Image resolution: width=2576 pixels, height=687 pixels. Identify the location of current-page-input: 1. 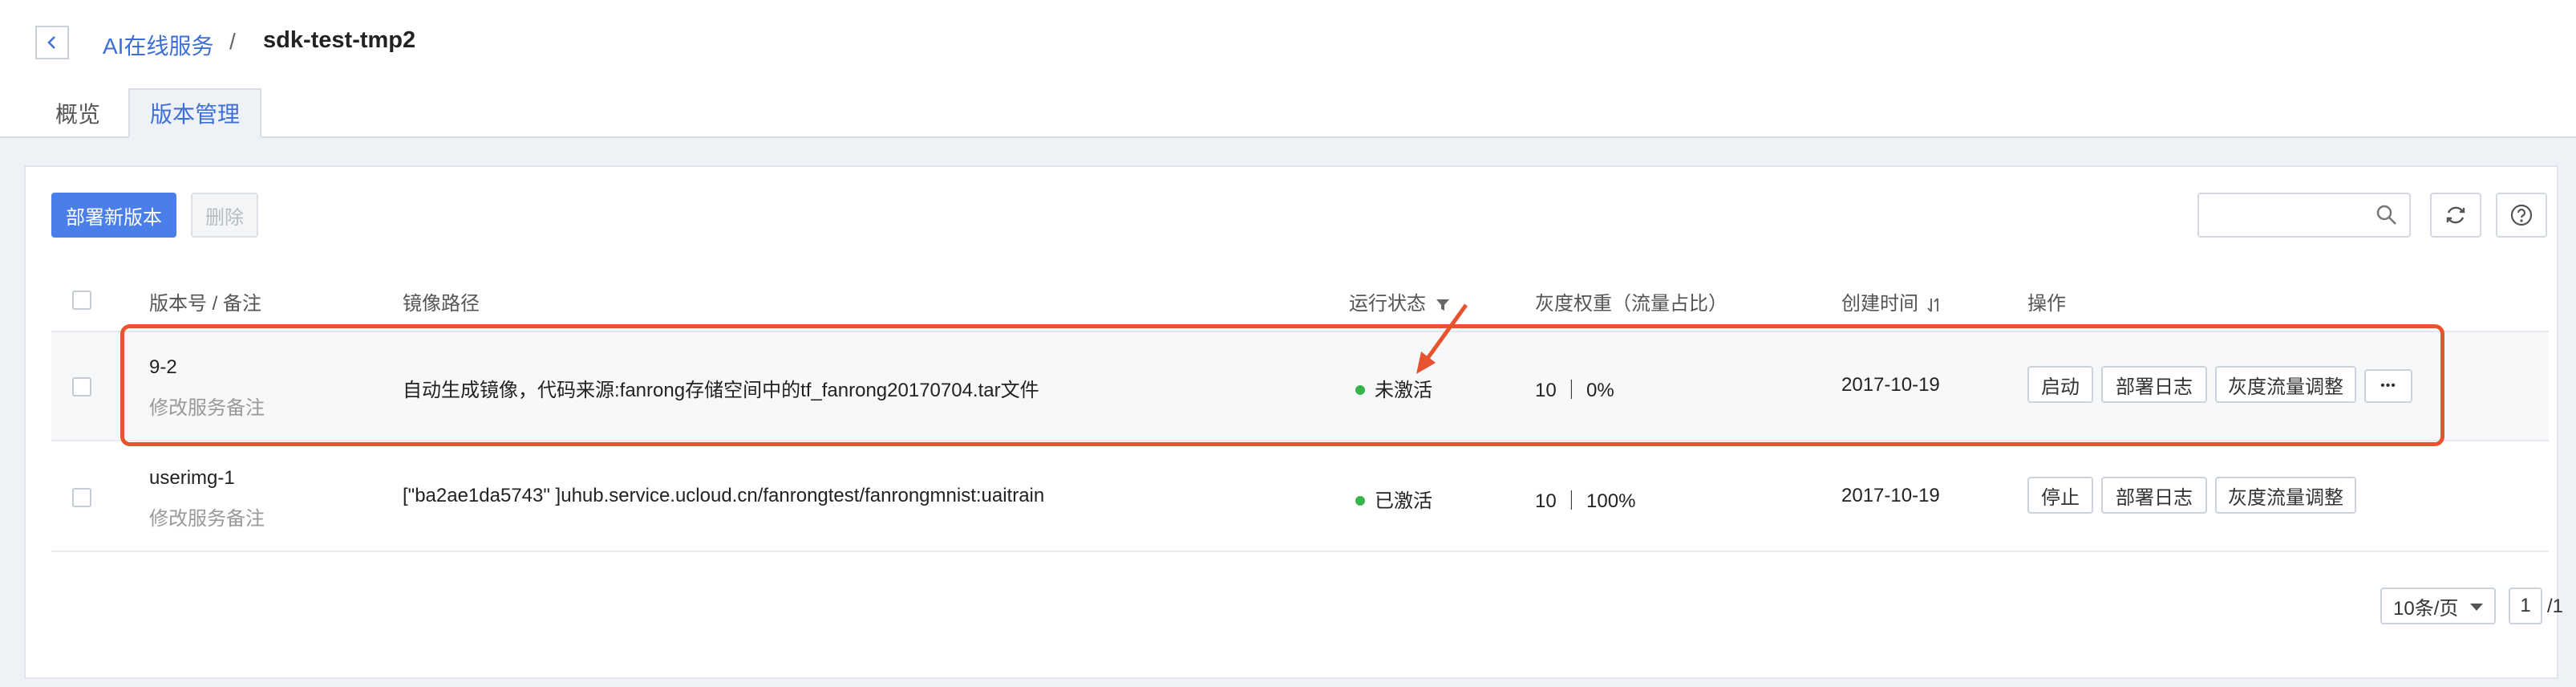
(2525, 605).